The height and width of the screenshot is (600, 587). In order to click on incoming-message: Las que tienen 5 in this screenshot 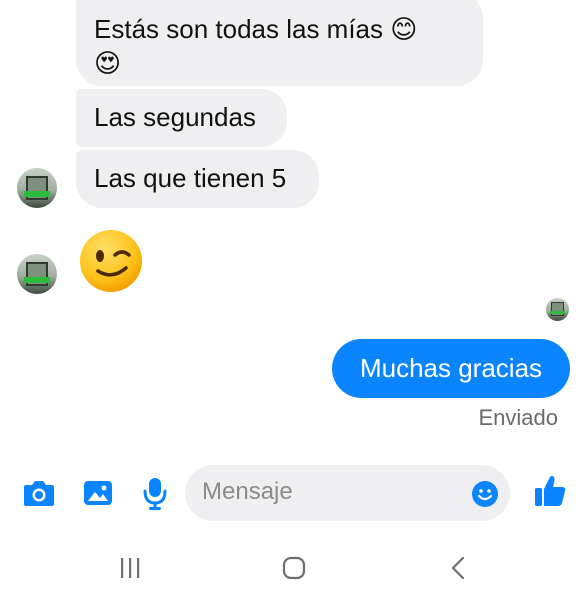, I will do `click(197, 179)`.